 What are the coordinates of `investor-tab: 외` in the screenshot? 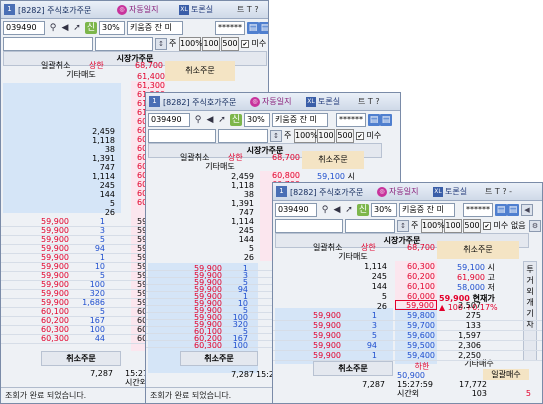 It's located at (530, 291).